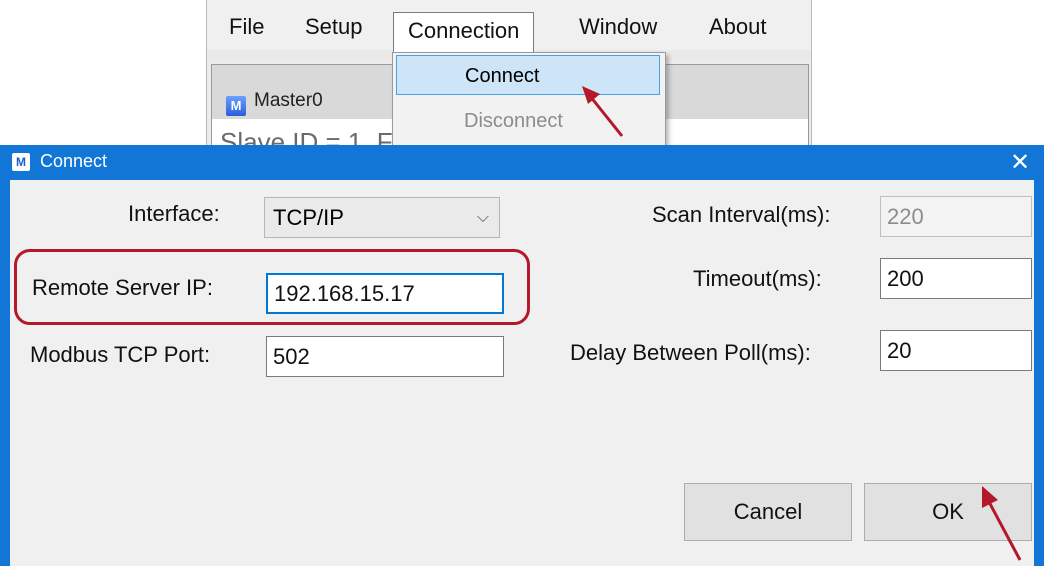  What do you see at coordinates (1020, 162) in the screenshot?
I see `close-icon: ✕` at bounding box center [1020, 162].